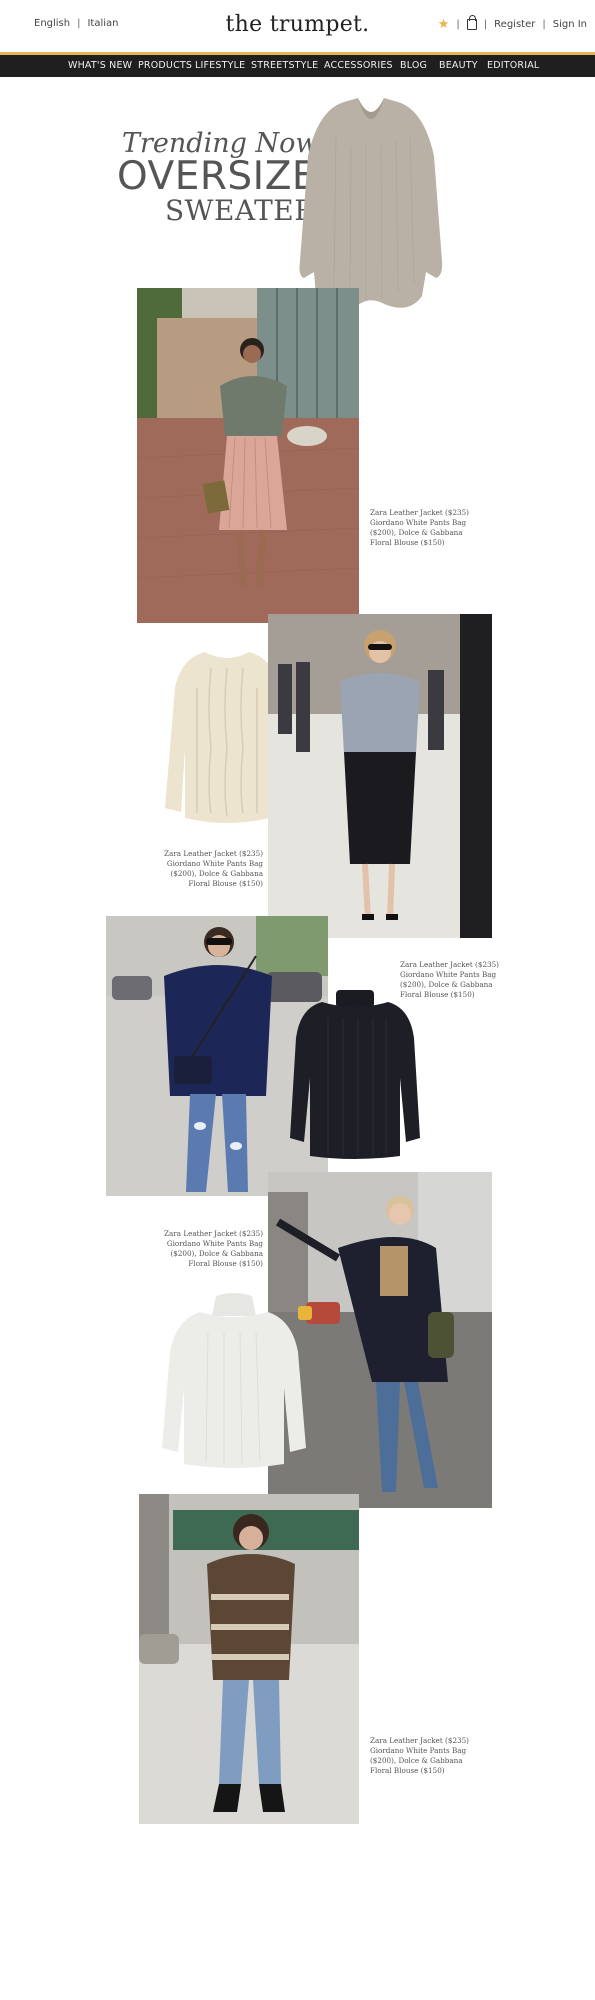 The width and height of the screenshot is (595, 2000). I want to click on sign-in-link: Sign In, so click(570, 24).